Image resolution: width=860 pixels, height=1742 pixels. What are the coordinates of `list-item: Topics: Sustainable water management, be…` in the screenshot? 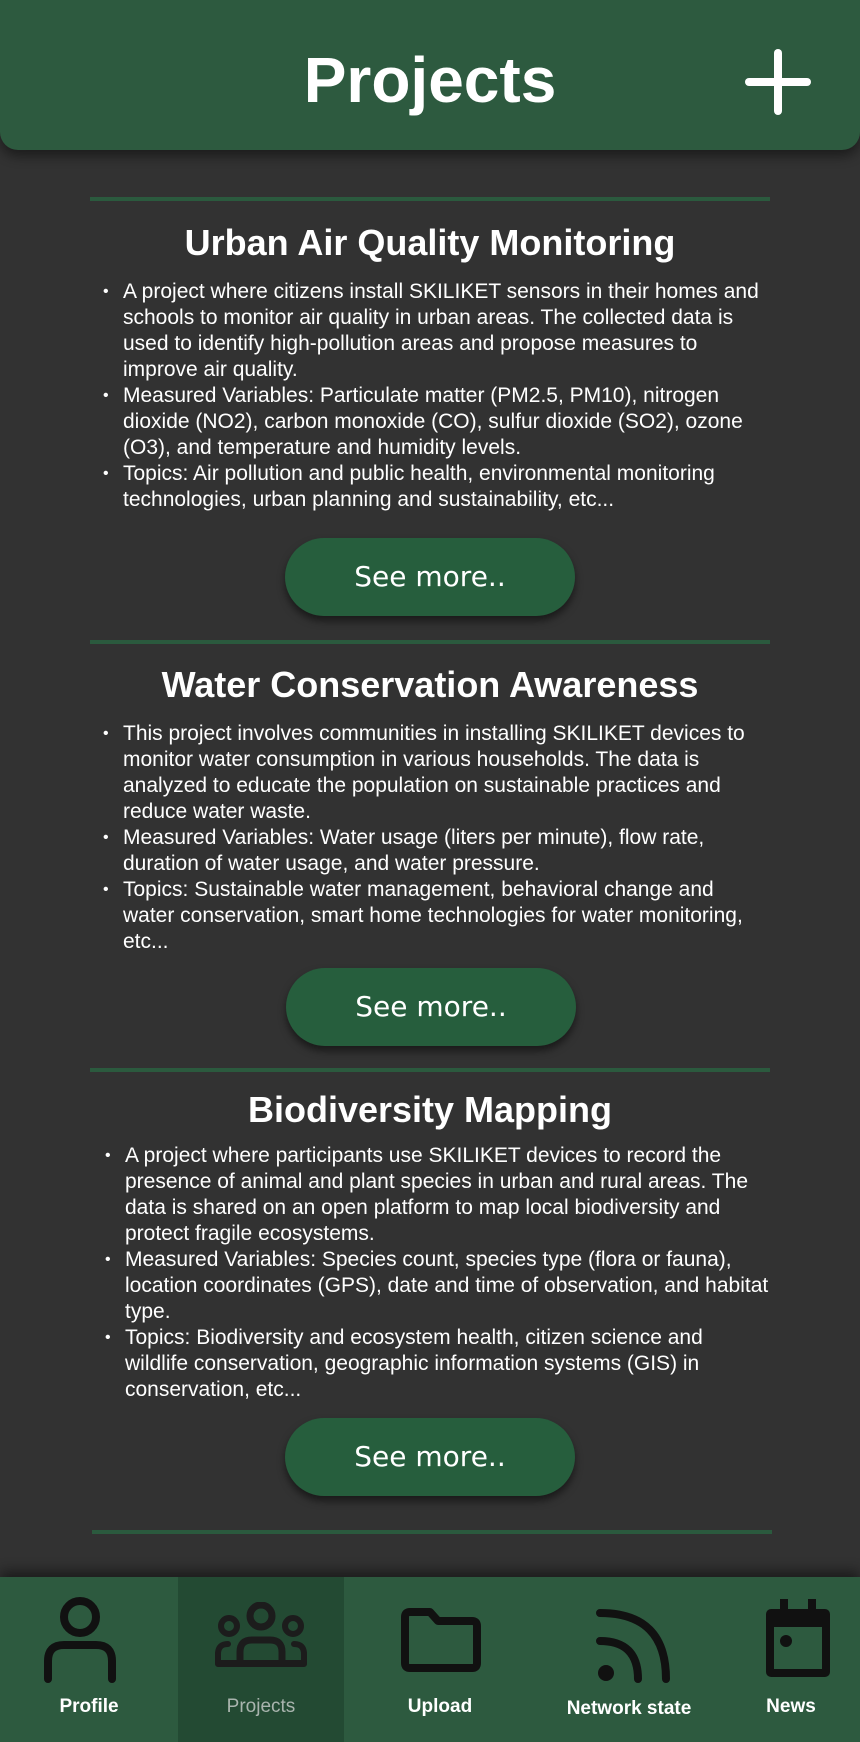 It's located at (435, 916).